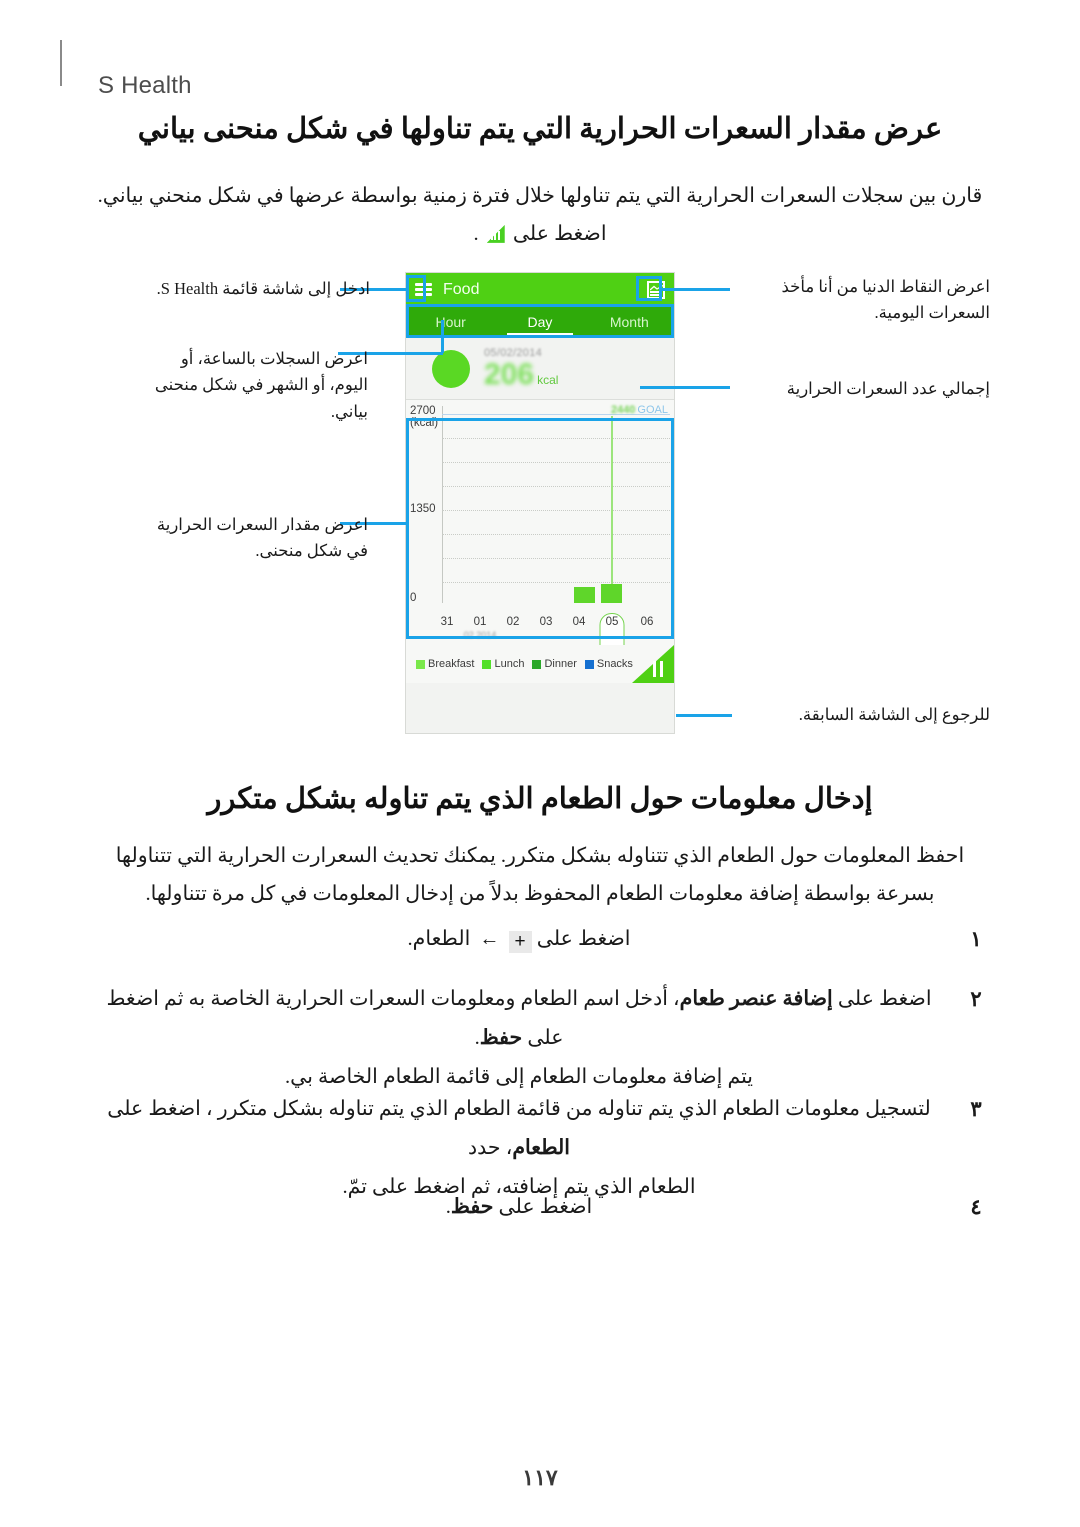  Describe the element at coordinates (423, 411) in the screenshot. I see `y-tick-max-value: 2700` at that location.